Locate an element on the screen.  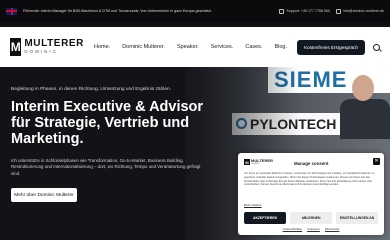
privacy-link: Datenschutz is located at coordinates (332, 229).